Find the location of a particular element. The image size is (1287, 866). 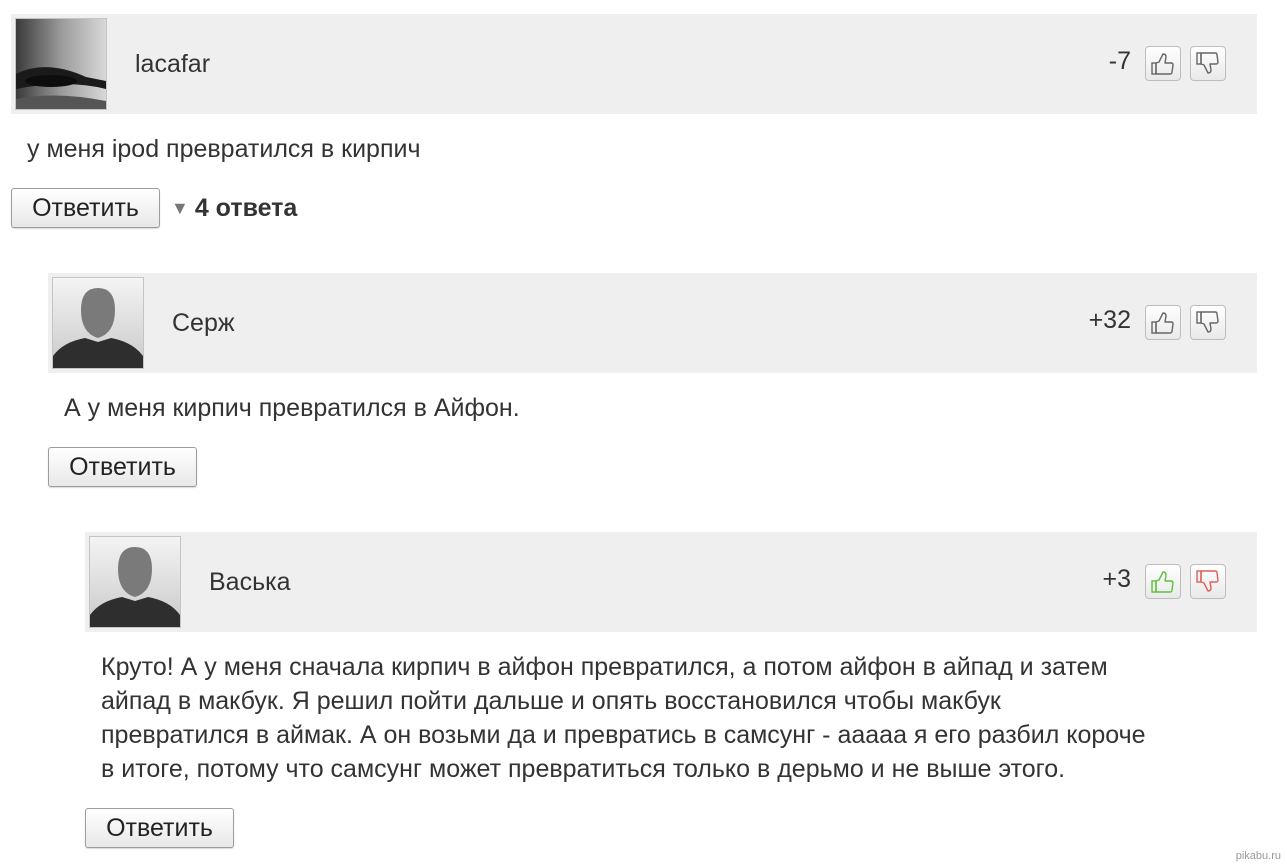

eye-photo-icon is located at coordinates (61, 64).